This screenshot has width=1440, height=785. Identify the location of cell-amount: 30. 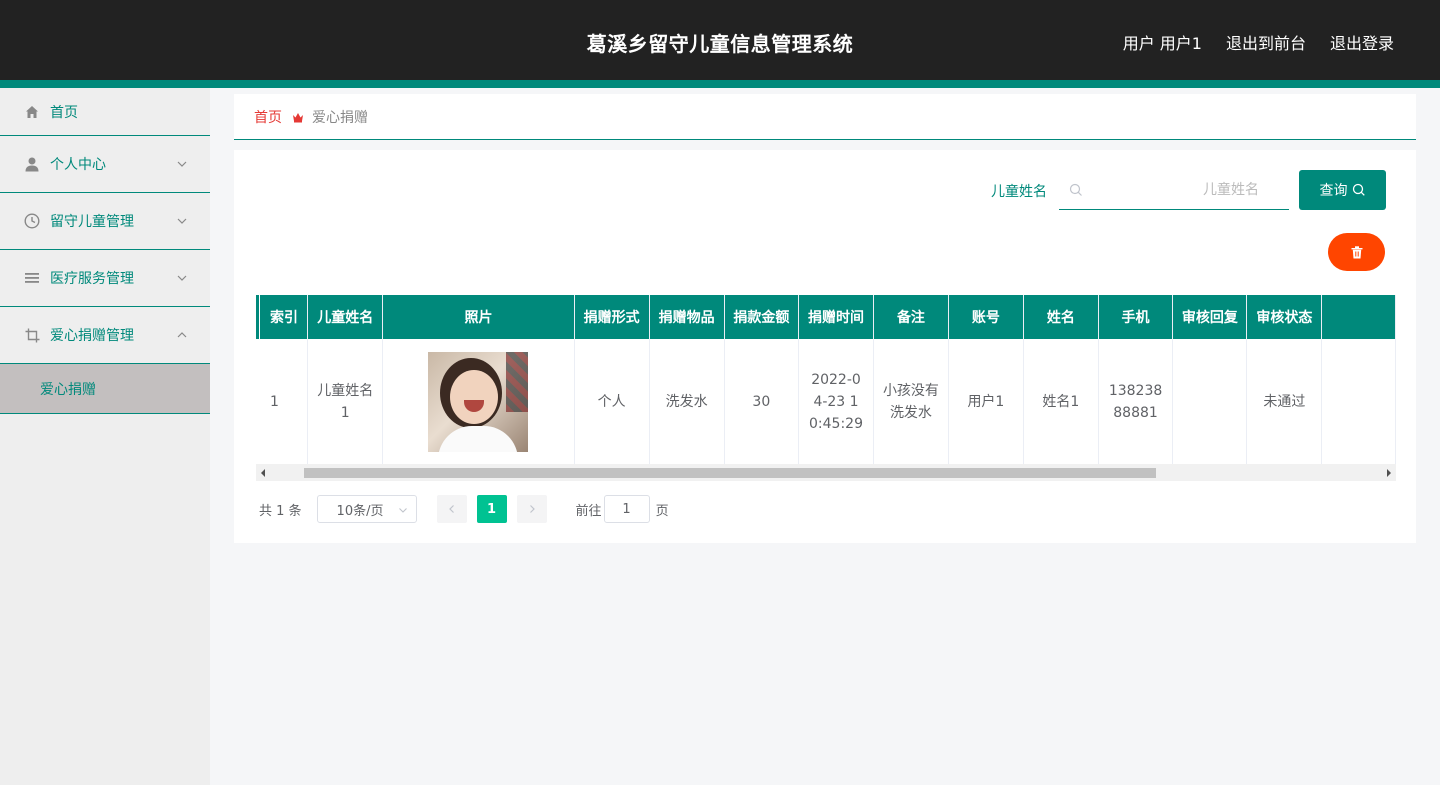
(762, 402).